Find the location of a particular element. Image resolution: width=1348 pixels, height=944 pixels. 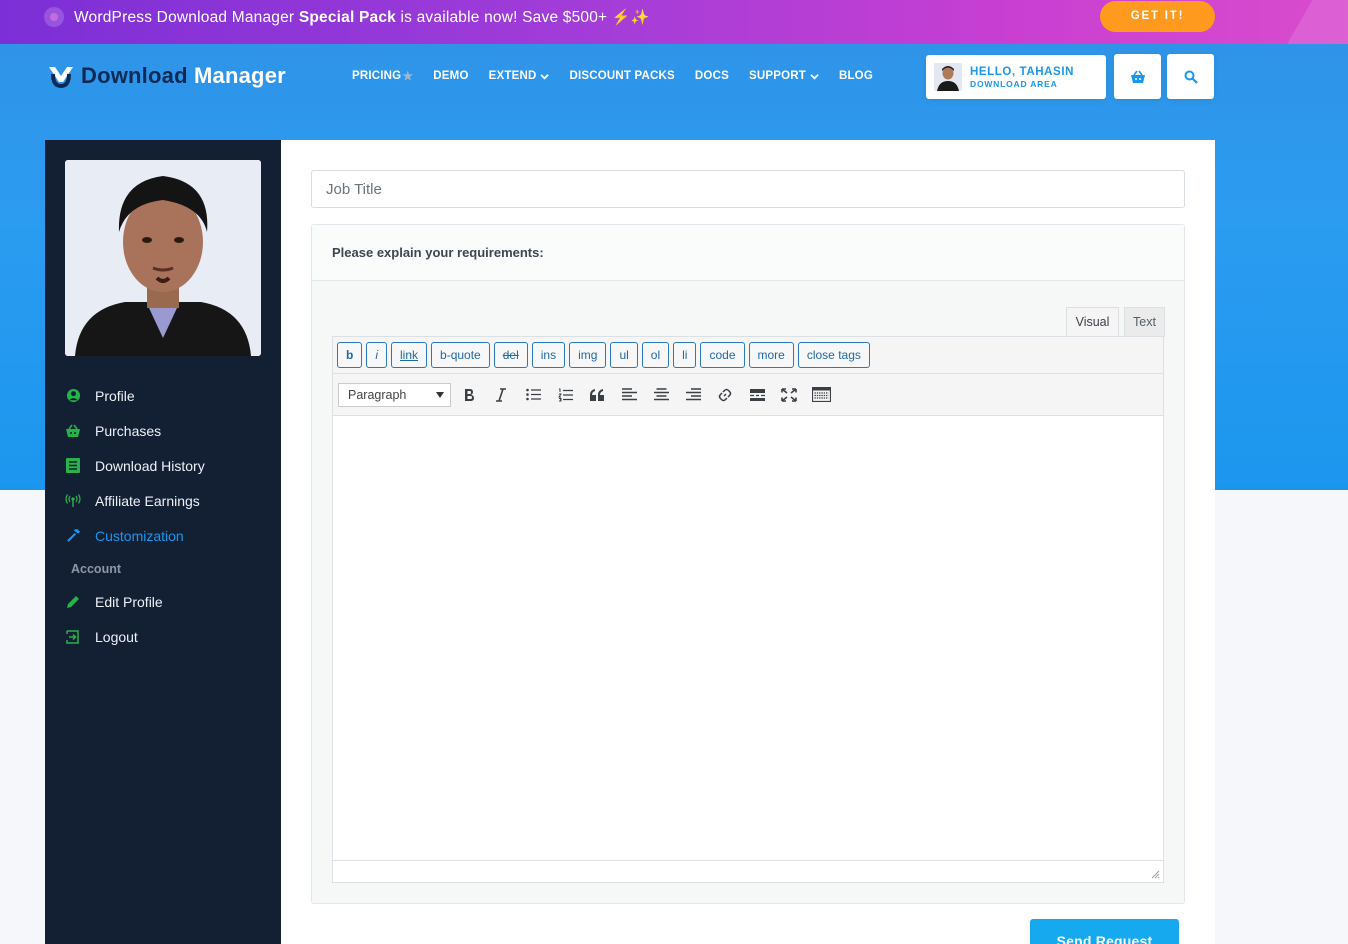

quote-icon is located at coordinates (596, 394).